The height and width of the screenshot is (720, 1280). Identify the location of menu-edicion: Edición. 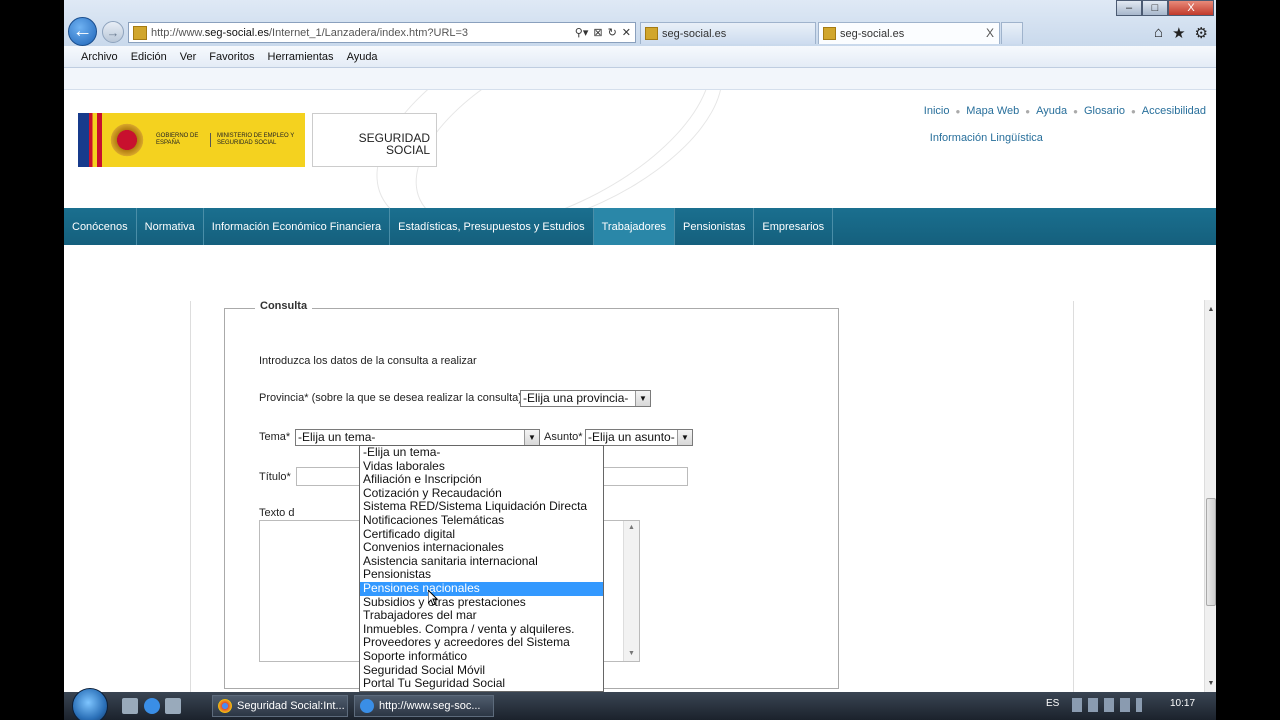
(149, 57).